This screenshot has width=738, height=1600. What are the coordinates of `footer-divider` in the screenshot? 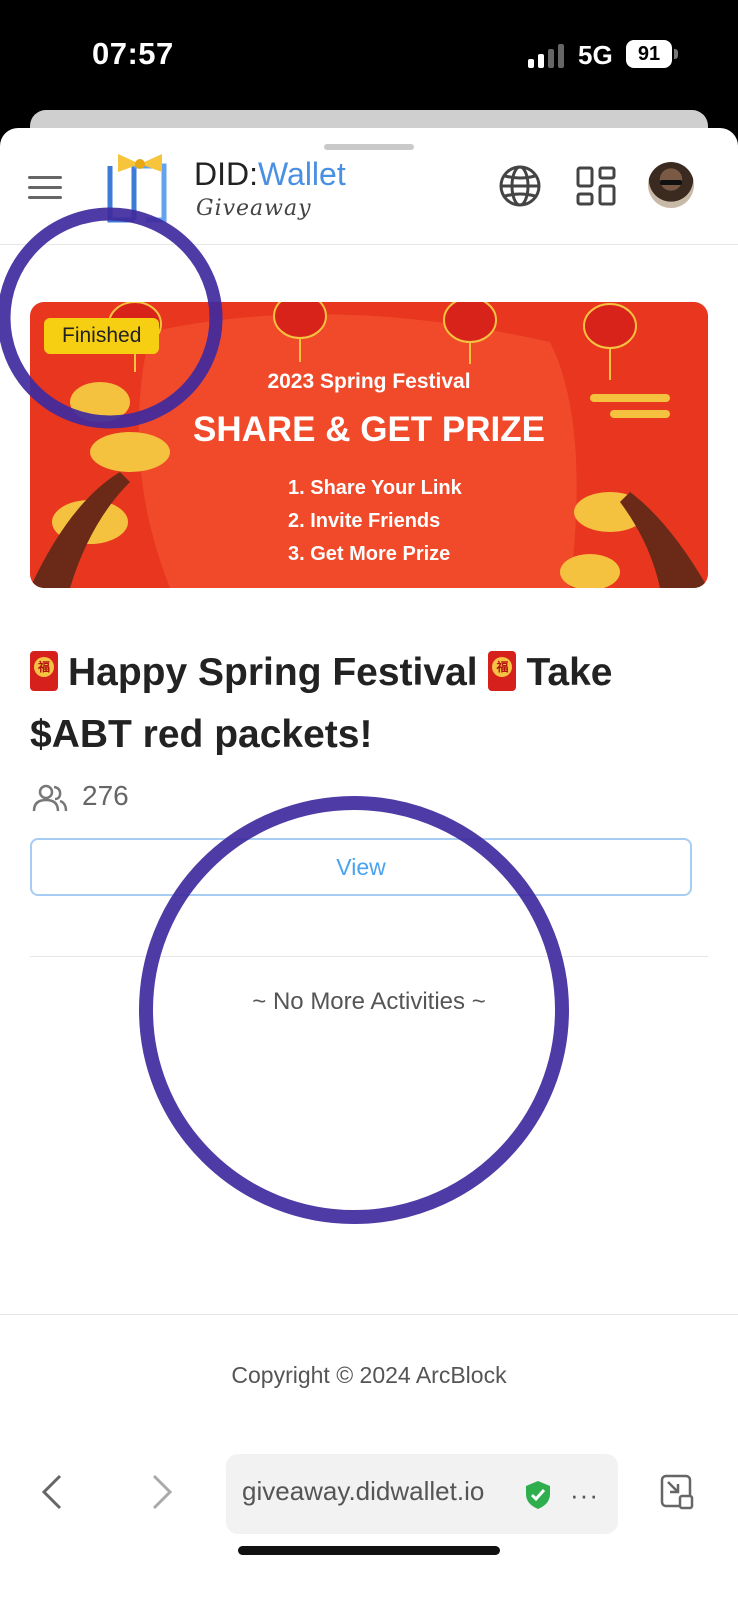 It's located at (369, 1314).